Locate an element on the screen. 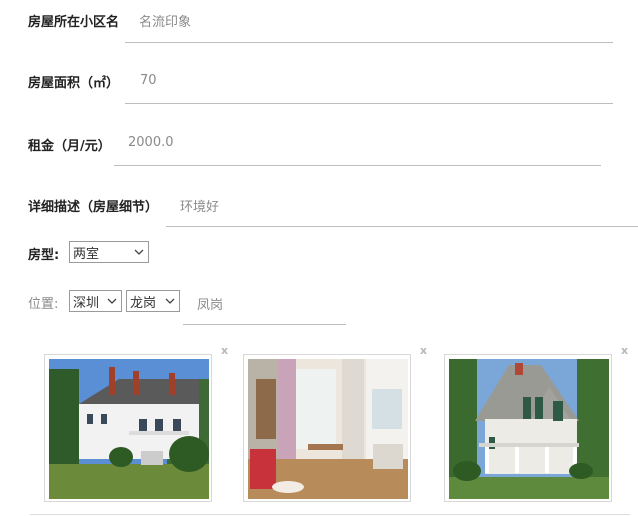 The width and height of the screenshot is (638, 516). room-type-value: 两室 is located at coordinates (86, 254).